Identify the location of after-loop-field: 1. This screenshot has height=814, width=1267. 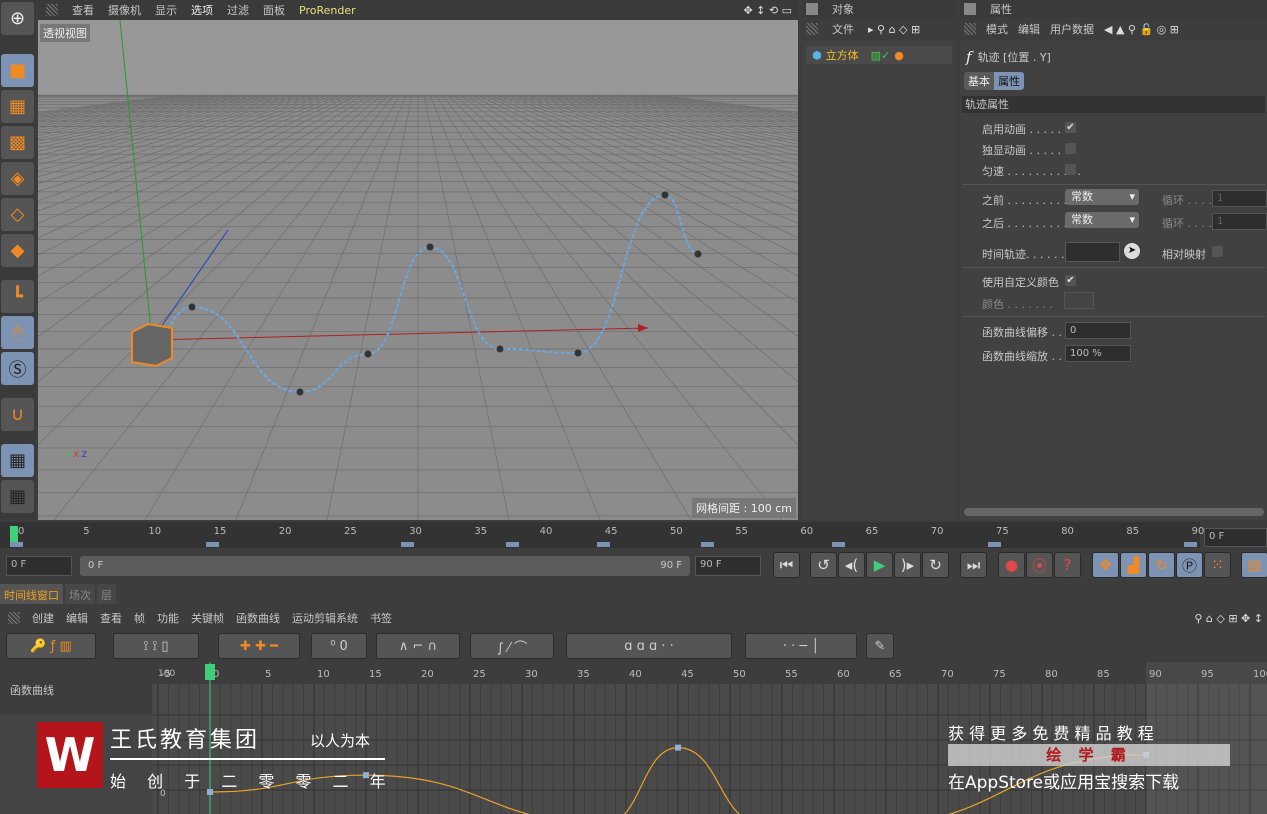
(1239, 221).